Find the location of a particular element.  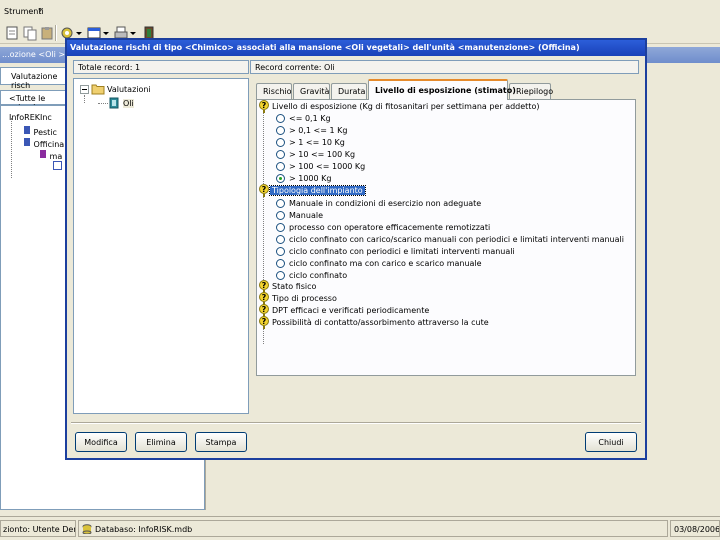

button-separator is located at coordinates (356, 423).